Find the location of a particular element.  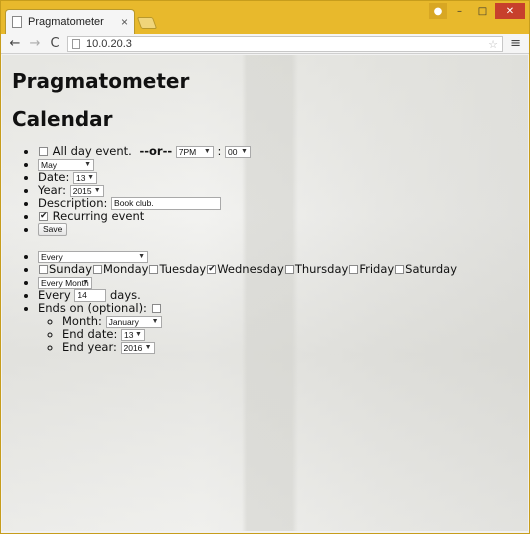

list-item: End date: 13▼ is located at coordinates (292, 334).